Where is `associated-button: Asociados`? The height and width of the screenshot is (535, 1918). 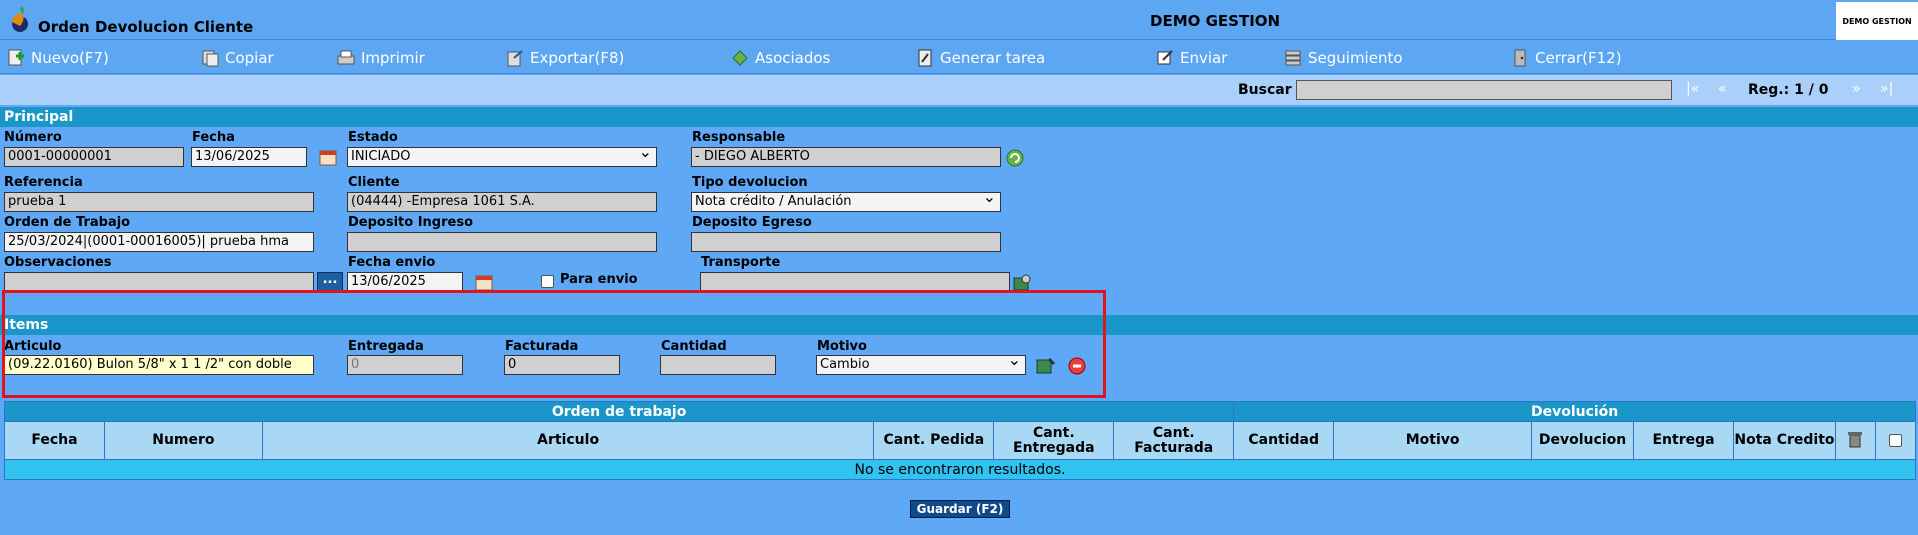
associated-button: Asociados is located at coordinates (780, 58).